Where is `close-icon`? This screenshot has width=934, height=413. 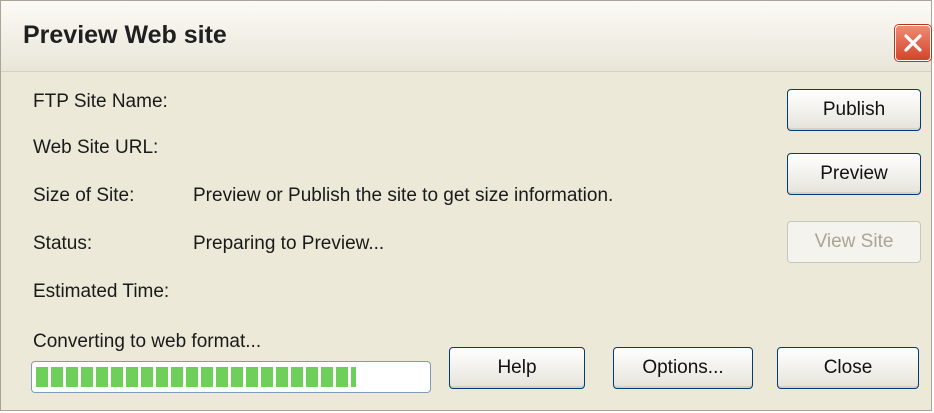
close-icon is located at coordinates (913, 43).